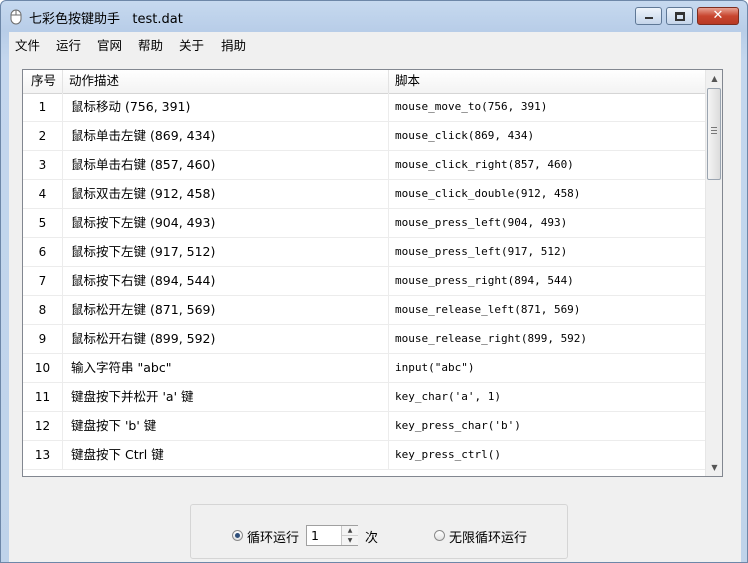 The height and width of the screenshot is (563, 748). Describe the element at coordinates (226, 81) in the screenshot. I see `column-header-description: 动作描述` at that location.